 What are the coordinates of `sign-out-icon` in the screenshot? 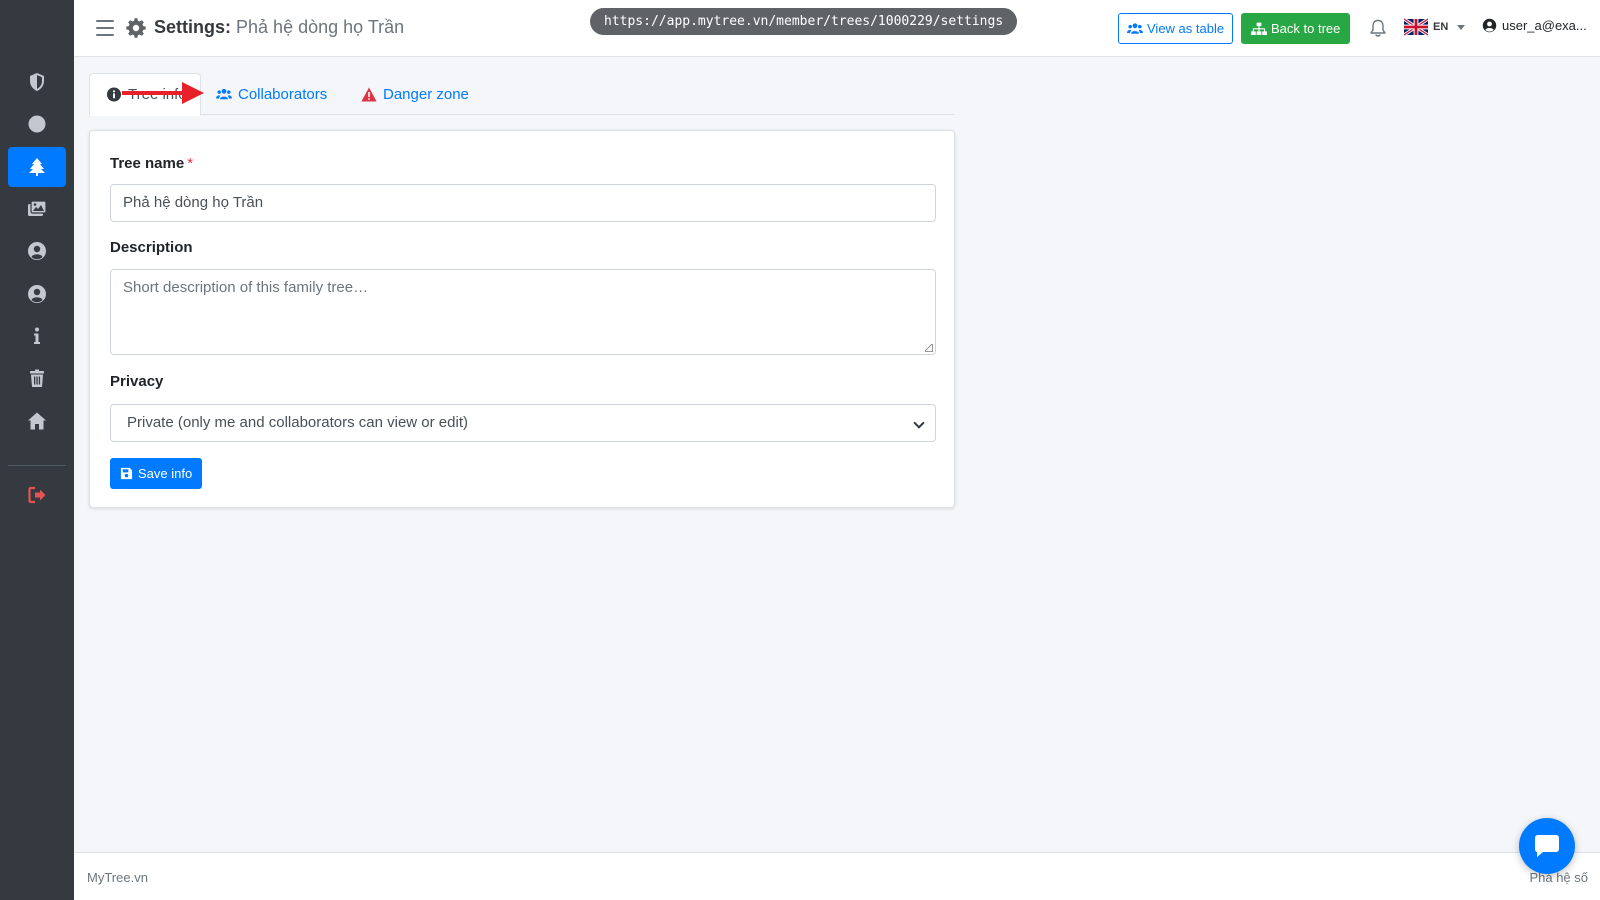 It's located at (37, 495).